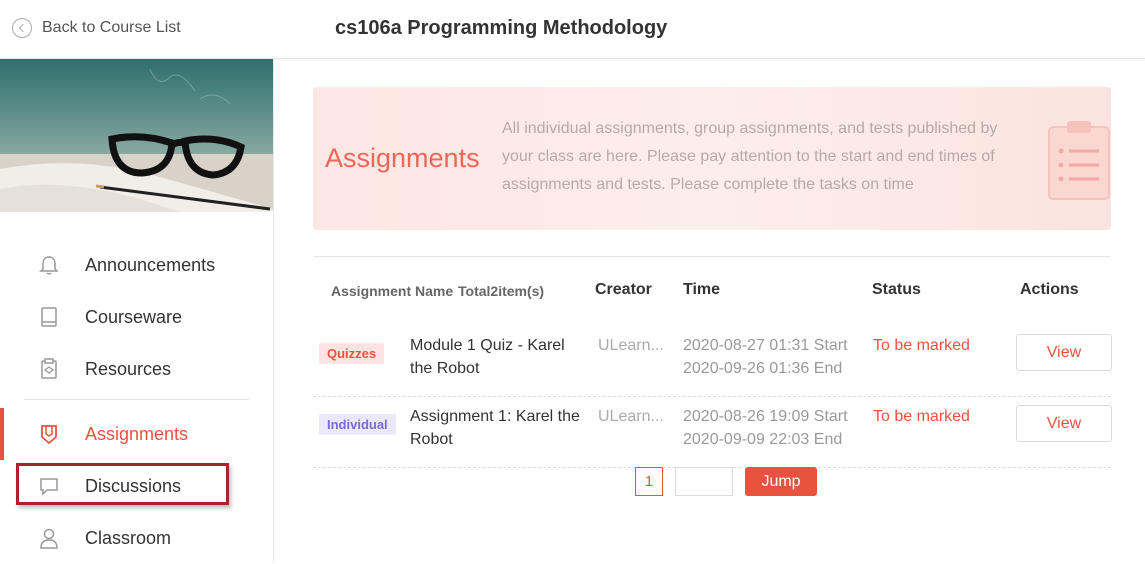 Image resolution: width=1145 pixels, height=564 pixels. I want to click on sidebar-item-classroom: Classroom, so click(136, 538).